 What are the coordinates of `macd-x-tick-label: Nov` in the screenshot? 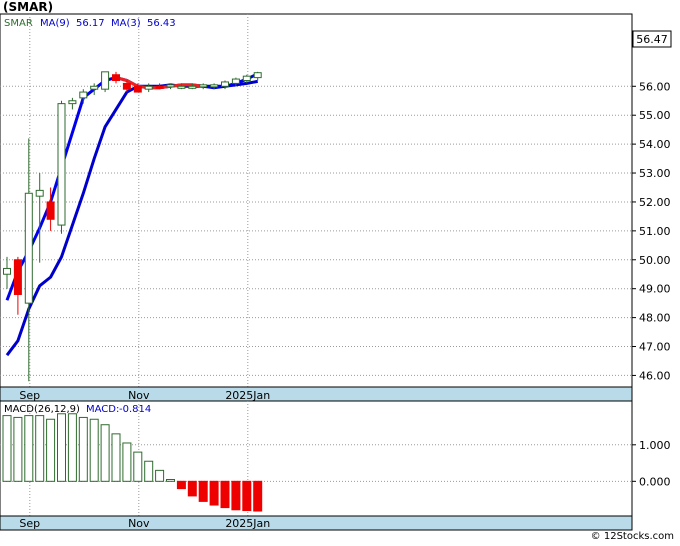 It's located at (139, 523).